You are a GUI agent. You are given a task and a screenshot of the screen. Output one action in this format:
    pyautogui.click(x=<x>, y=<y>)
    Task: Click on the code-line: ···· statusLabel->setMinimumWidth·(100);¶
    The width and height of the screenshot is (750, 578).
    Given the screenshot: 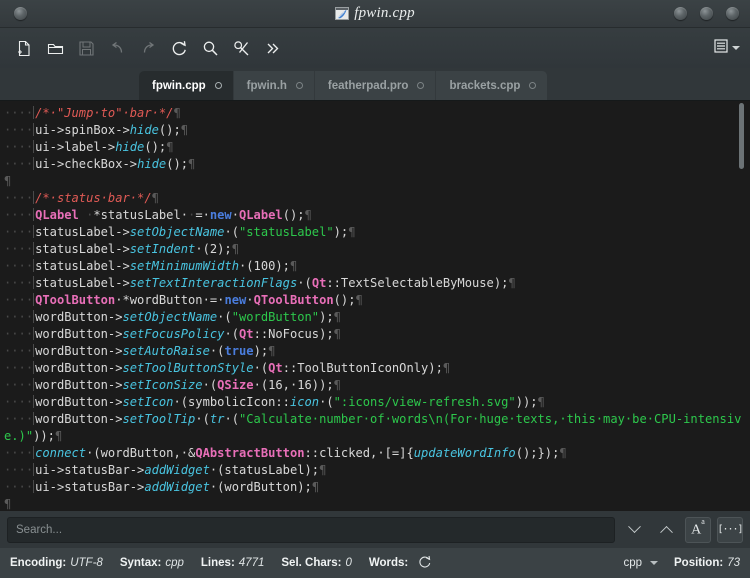 What is the action you would take?
    pyautogui.click(x=377, y=266)
    